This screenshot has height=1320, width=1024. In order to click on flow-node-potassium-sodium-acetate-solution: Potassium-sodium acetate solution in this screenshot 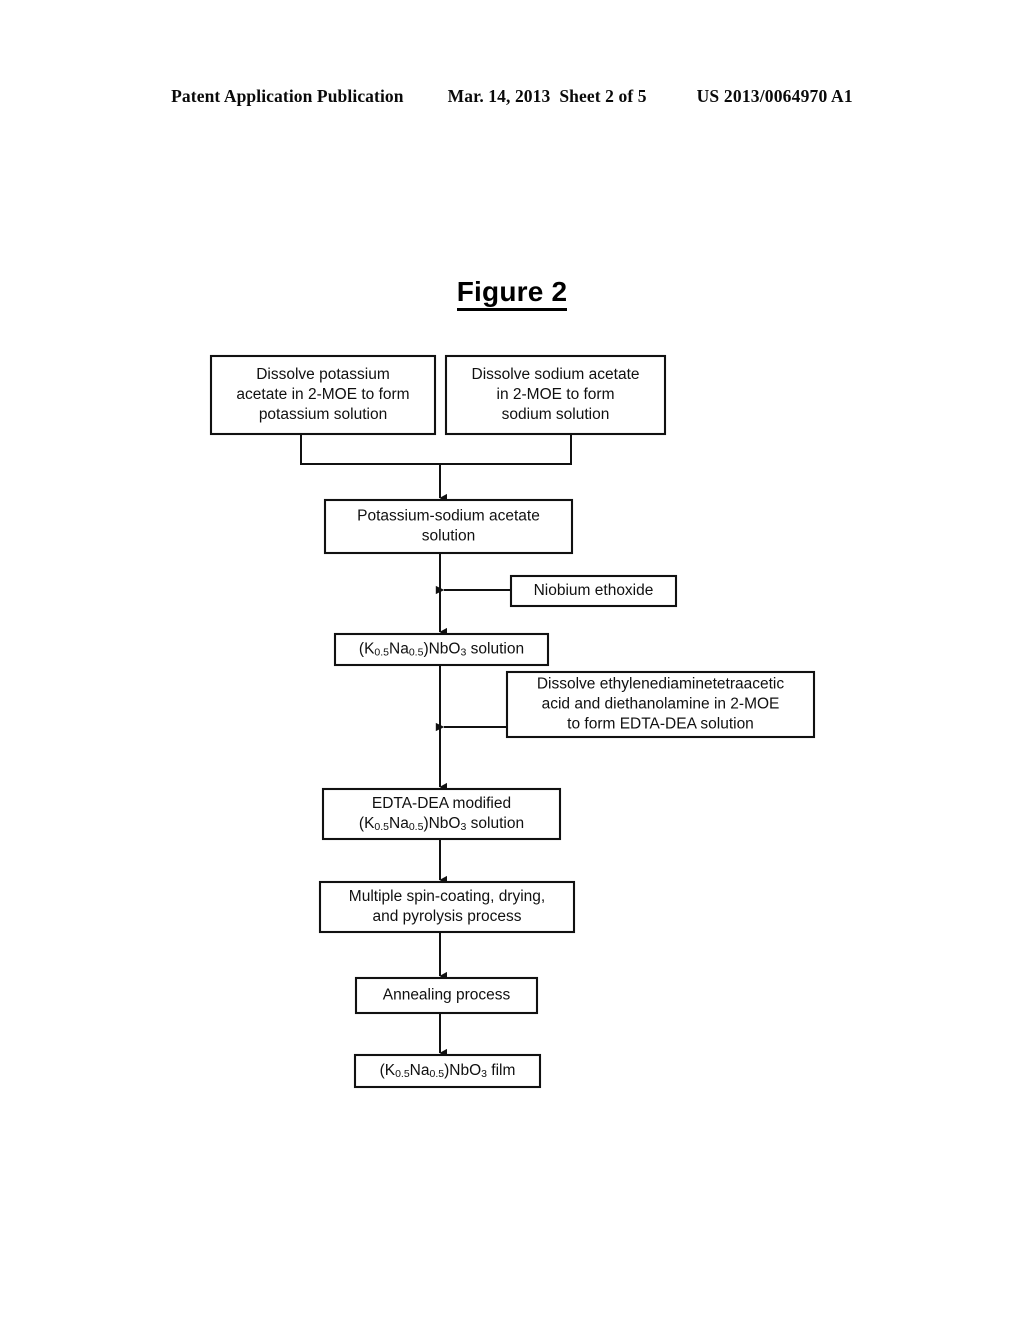, I will do `click(448, 526)`.